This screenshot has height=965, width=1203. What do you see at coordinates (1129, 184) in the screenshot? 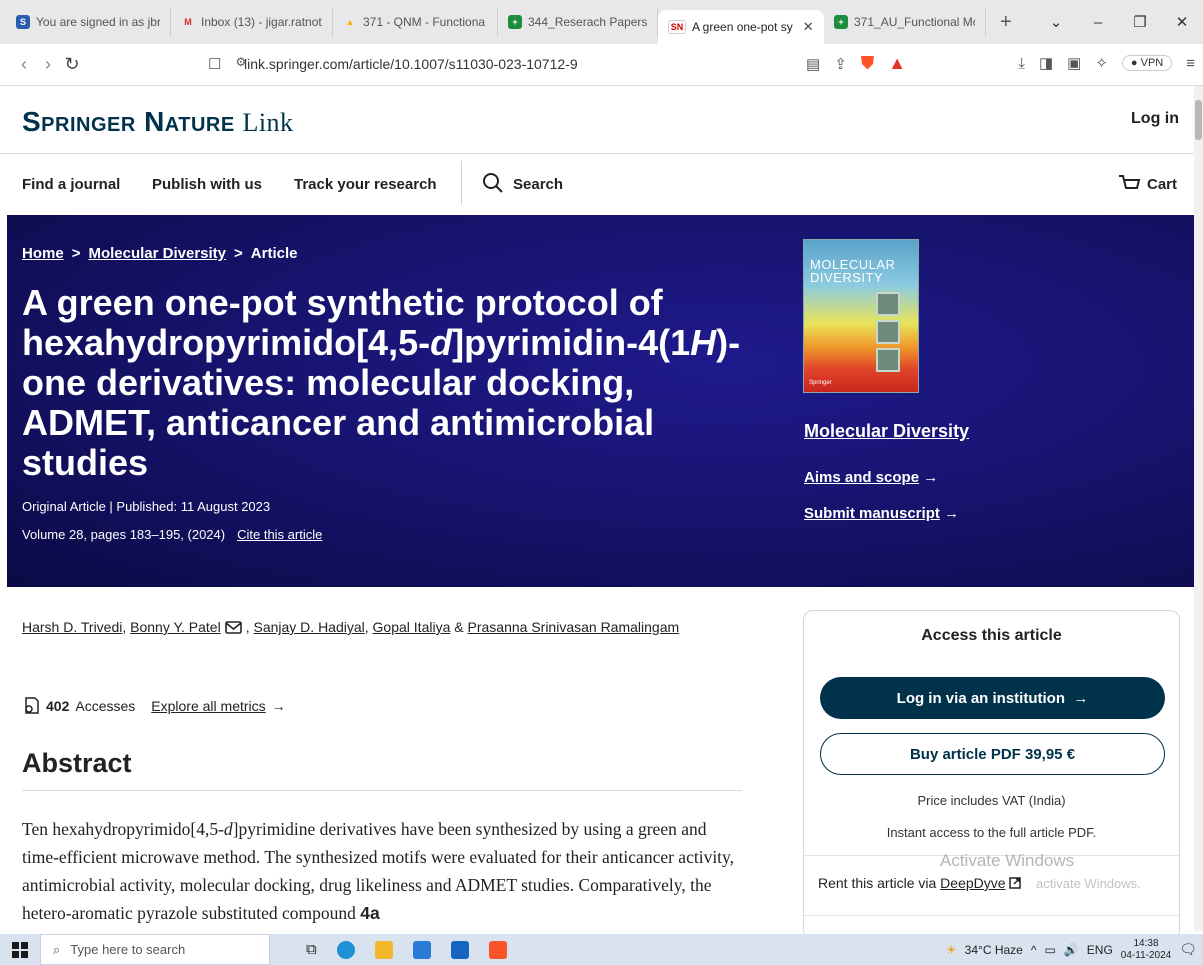
I see `cart-icon` at bounding box center [1129, 184].